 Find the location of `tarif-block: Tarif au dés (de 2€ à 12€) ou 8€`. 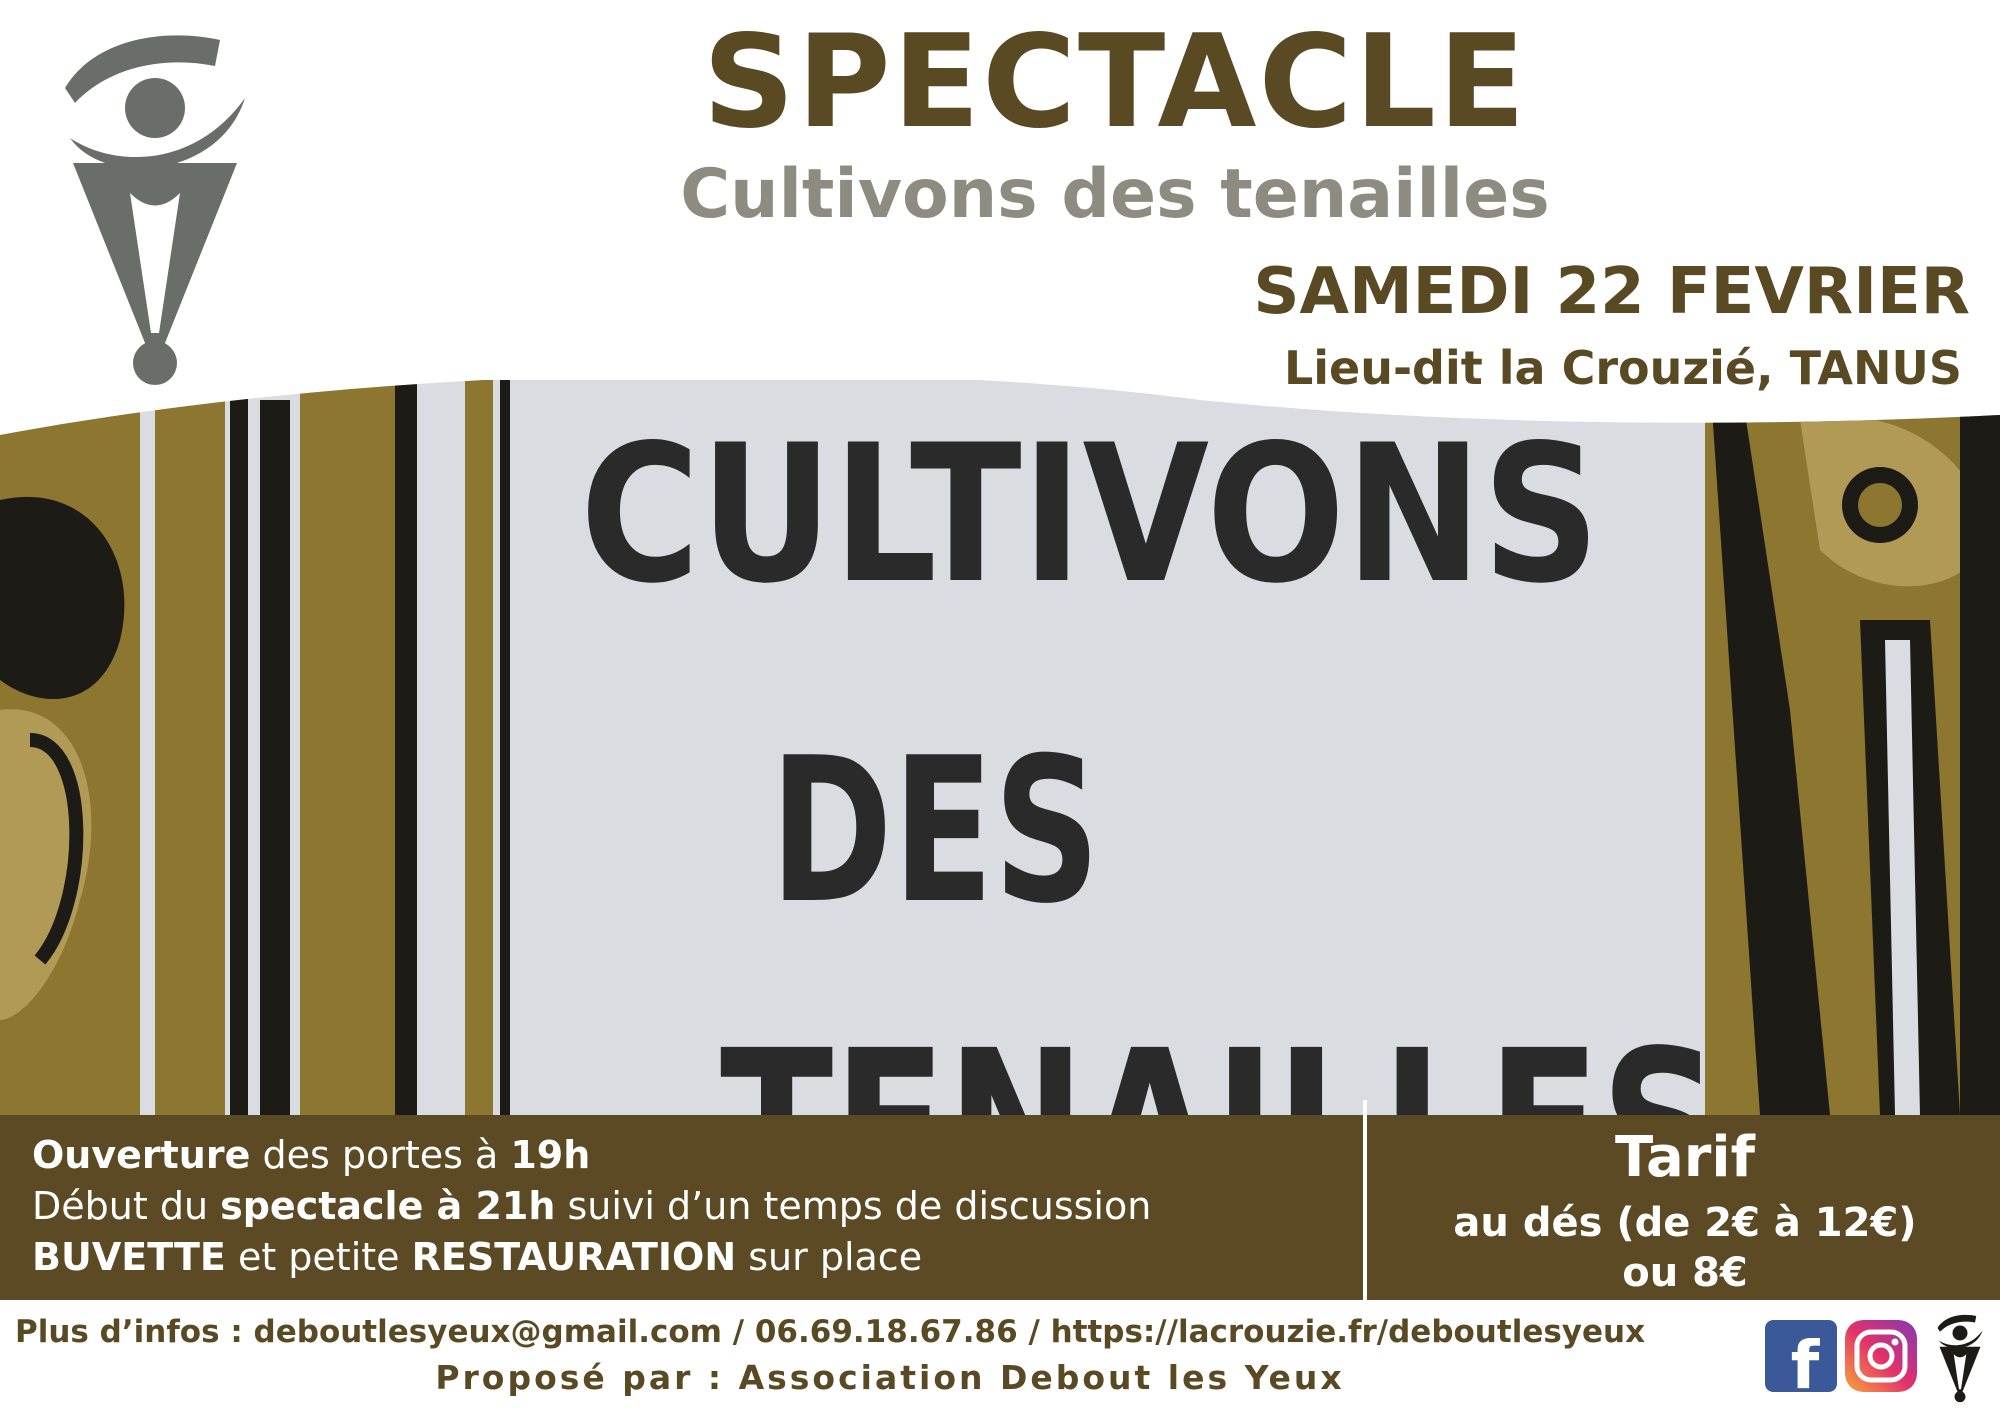

tarif-block: Tarif au dés (de 2€ à 12€) ou 8€ is located at coordinates (1685, 1208).